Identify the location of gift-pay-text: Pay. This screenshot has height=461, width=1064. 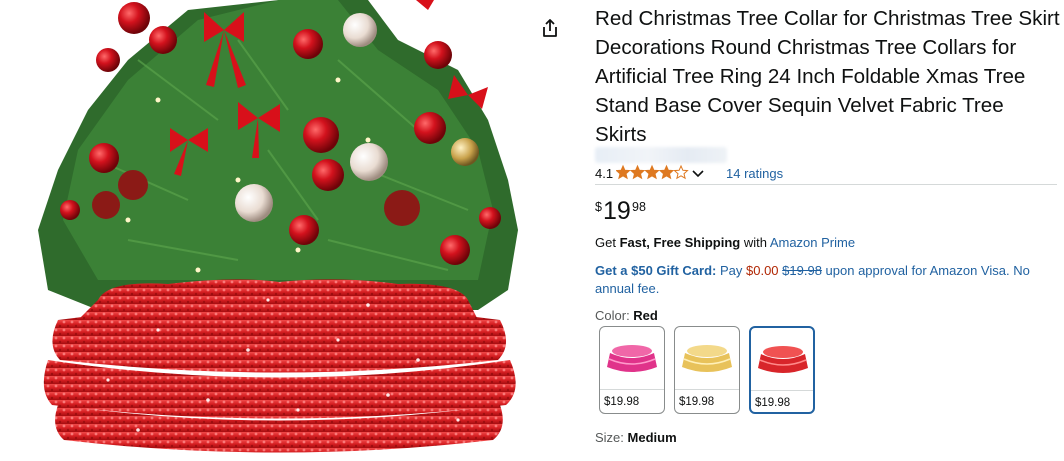
(731, 270).